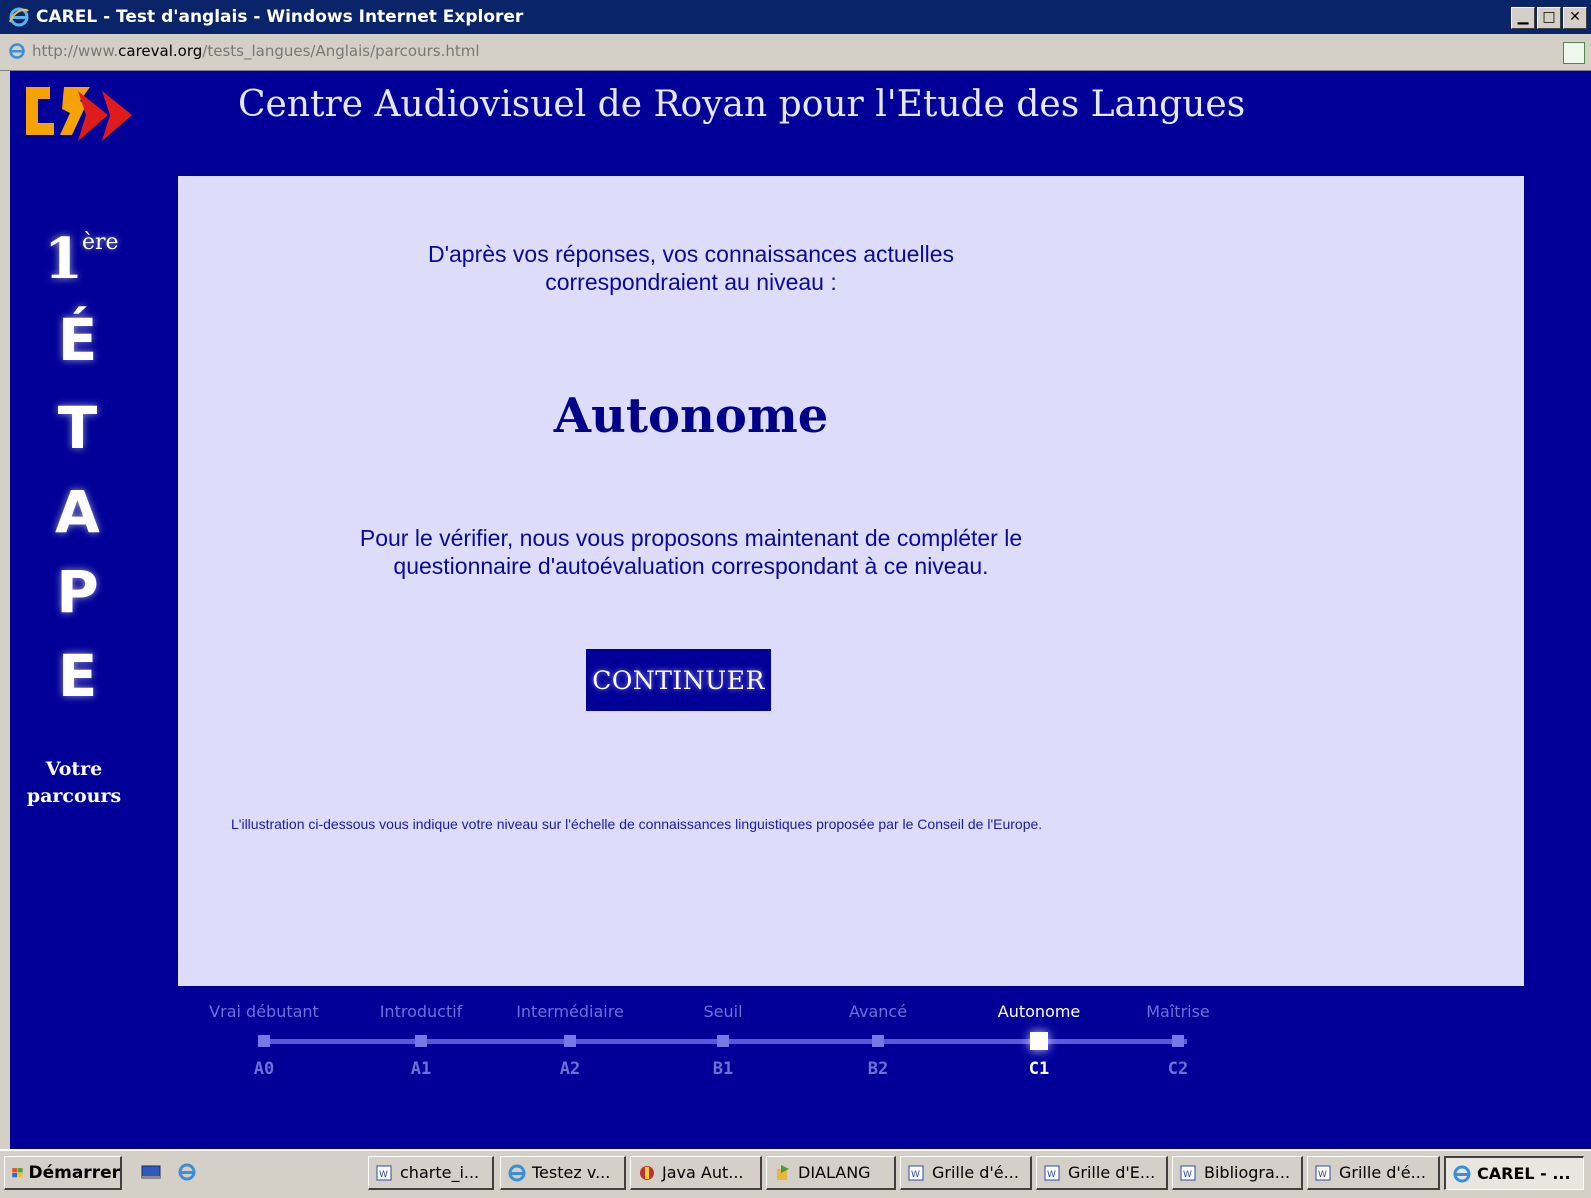  I want to click on show-desktop-icon, so click(151, 1172).